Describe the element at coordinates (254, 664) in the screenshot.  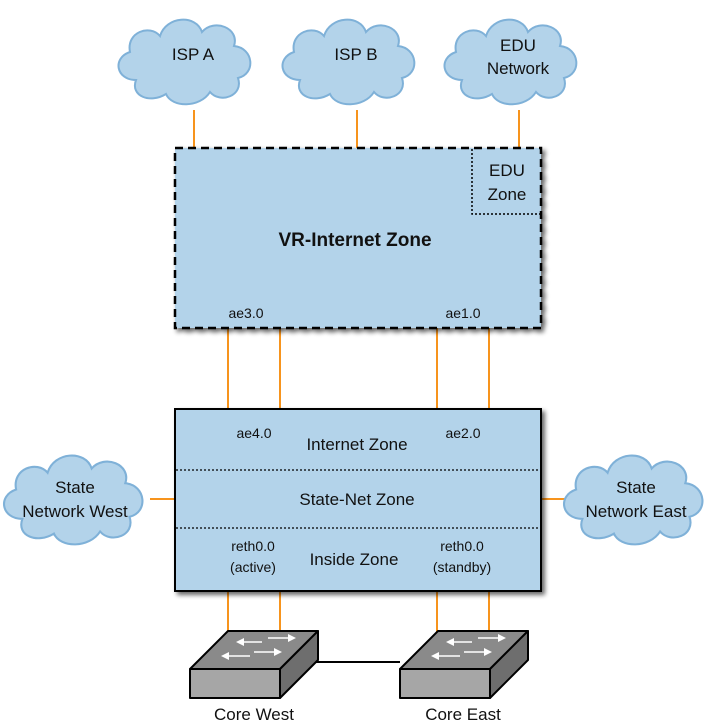
I see `switch-core-west` at that location.